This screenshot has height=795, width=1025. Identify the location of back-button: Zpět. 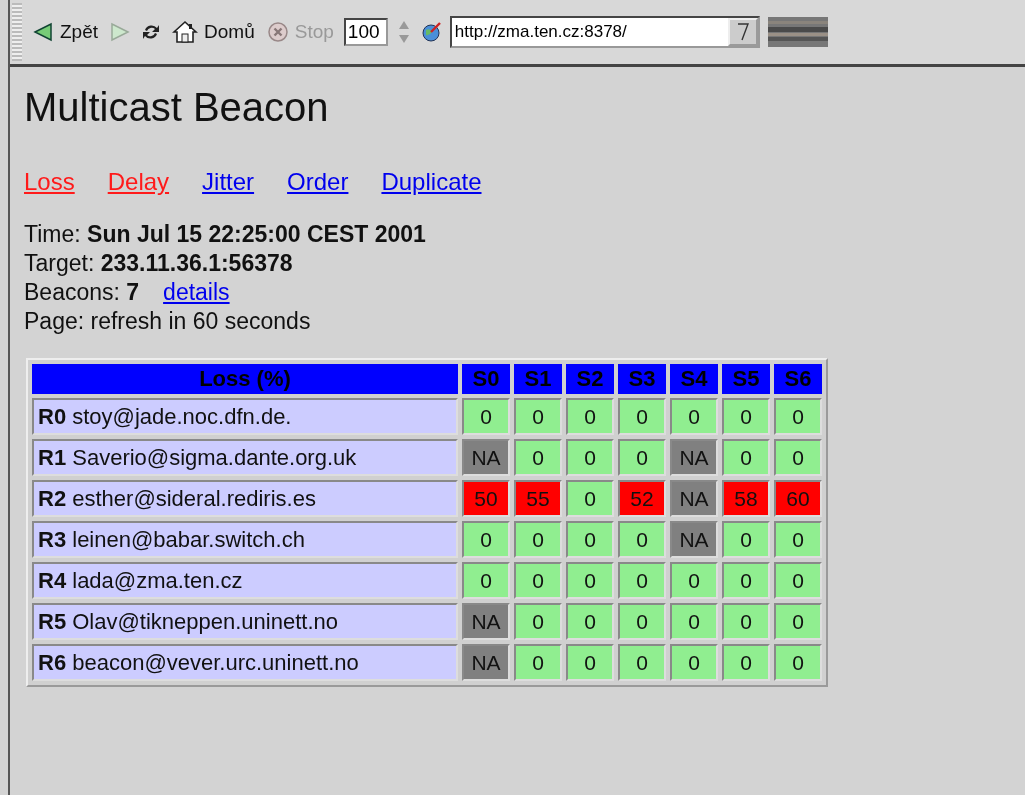
(65, 32).